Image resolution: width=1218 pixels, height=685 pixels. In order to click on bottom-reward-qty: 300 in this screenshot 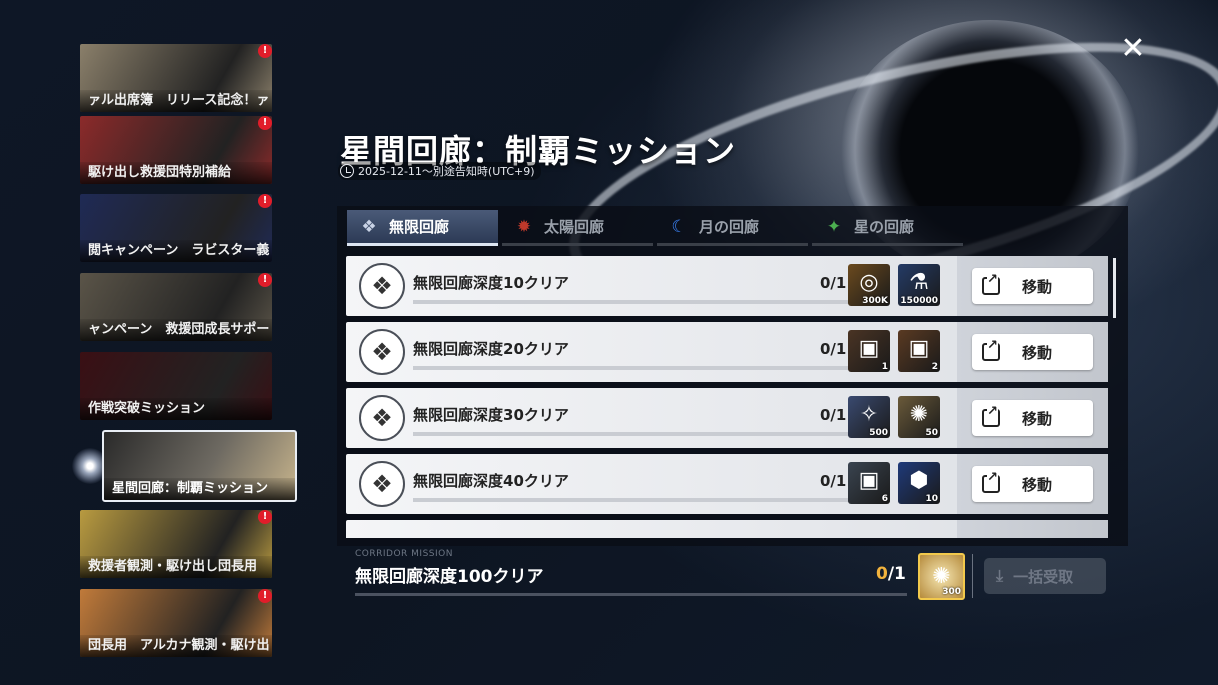, I will do `click(951, 592)`.